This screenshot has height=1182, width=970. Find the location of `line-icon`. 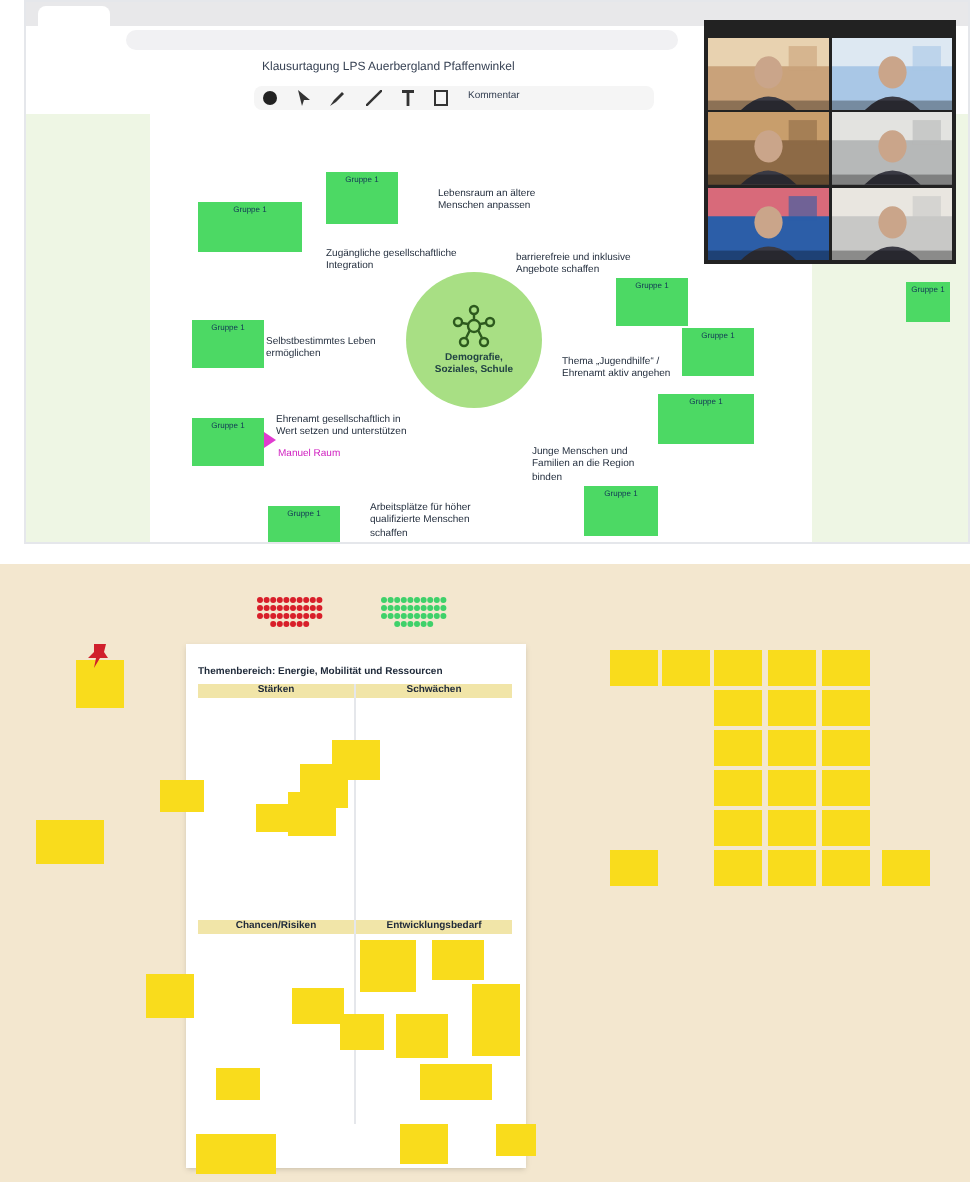

line-icon is located at coordinates (374, 98).